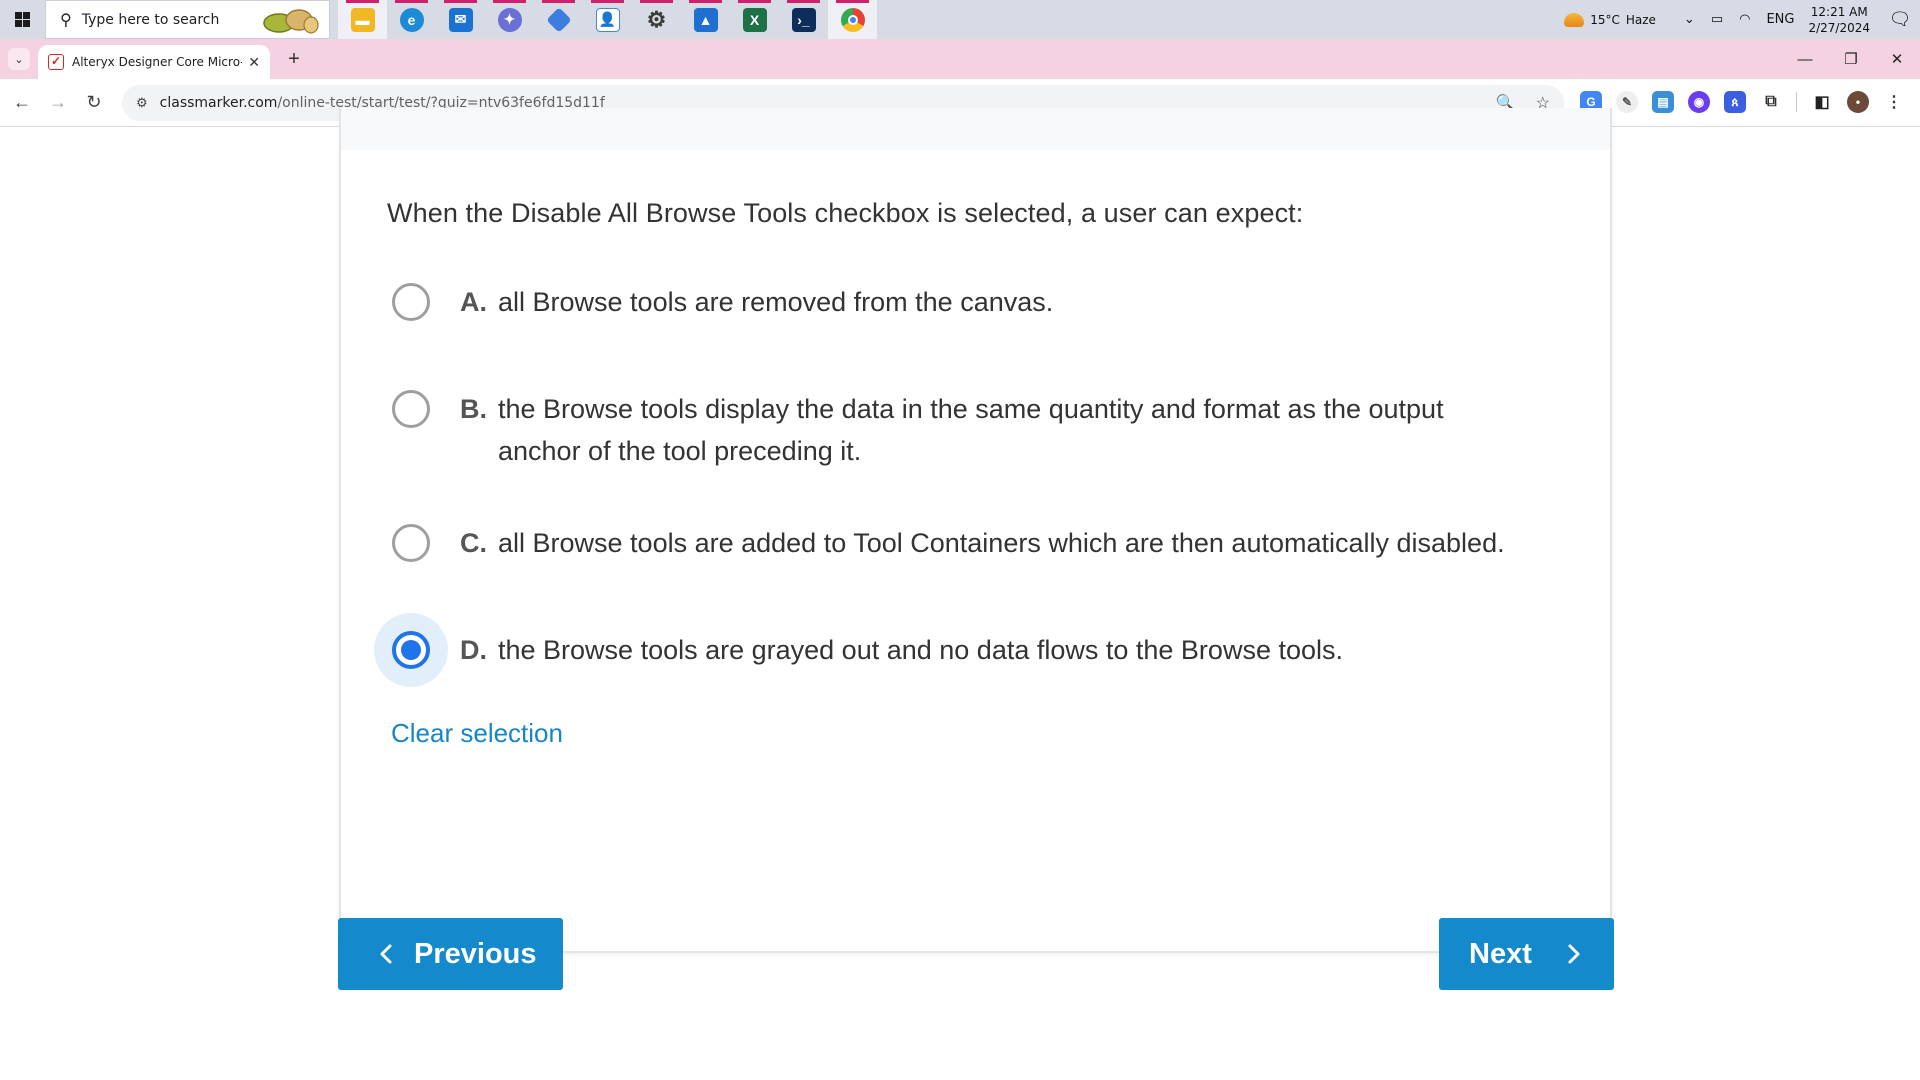 This screenshot has height=1080, width=1920. What do you see at coordinates (1780, 19) in the screenshot?
I see `language-indicator: ENG` at bounding box center [1780, 19].